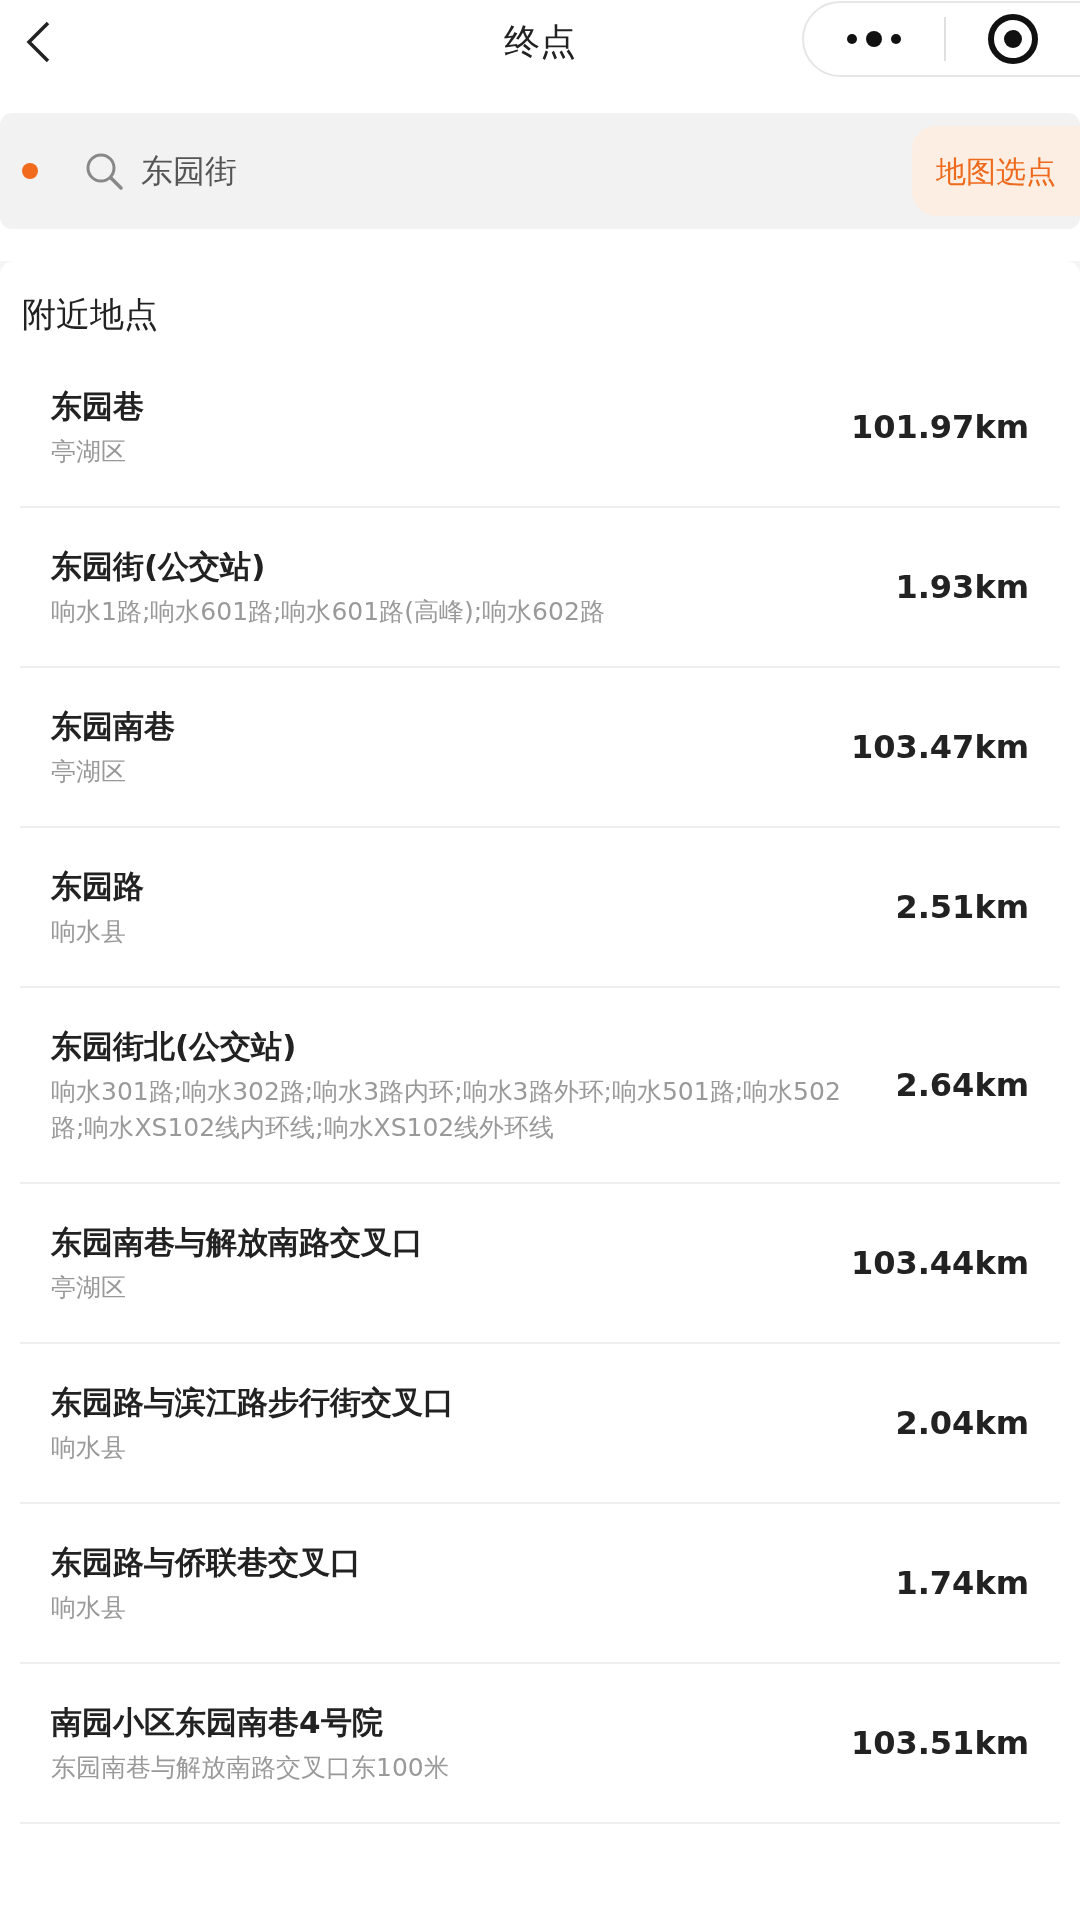 This screenshot has height=1920, width=1080. Describe the element at coordinates (104, 171) in the screenshot. I see `search-icon` at that location.